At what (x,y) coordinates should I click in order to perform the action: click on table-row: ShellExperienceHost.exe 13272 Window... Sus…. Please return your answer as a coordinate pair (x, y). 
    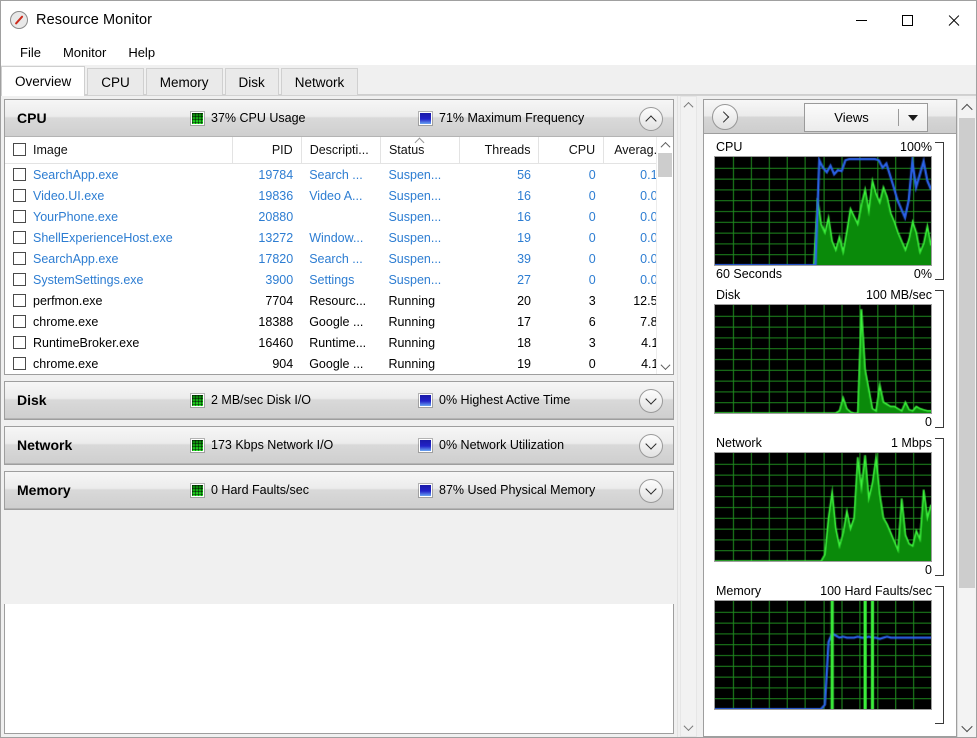
    Looking at the image, I should click on (339, 237).